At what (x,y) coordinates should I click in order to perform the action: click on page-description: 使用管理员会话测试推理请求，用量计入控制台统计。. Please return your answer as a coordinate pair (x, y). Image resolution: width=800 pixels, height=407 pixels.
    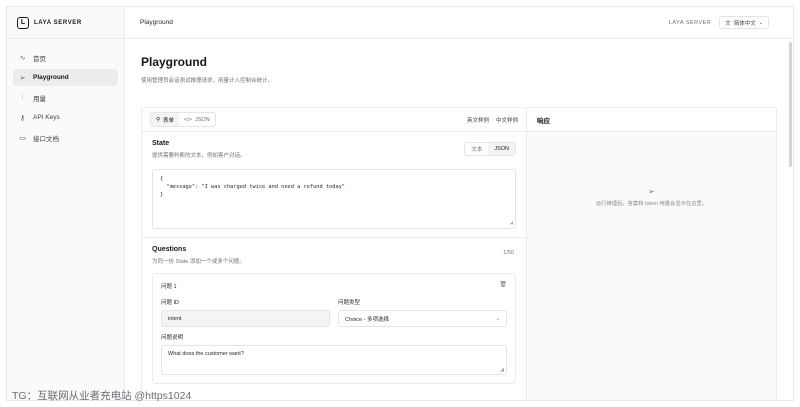
    Looking at the image, I should click on (207, 81).